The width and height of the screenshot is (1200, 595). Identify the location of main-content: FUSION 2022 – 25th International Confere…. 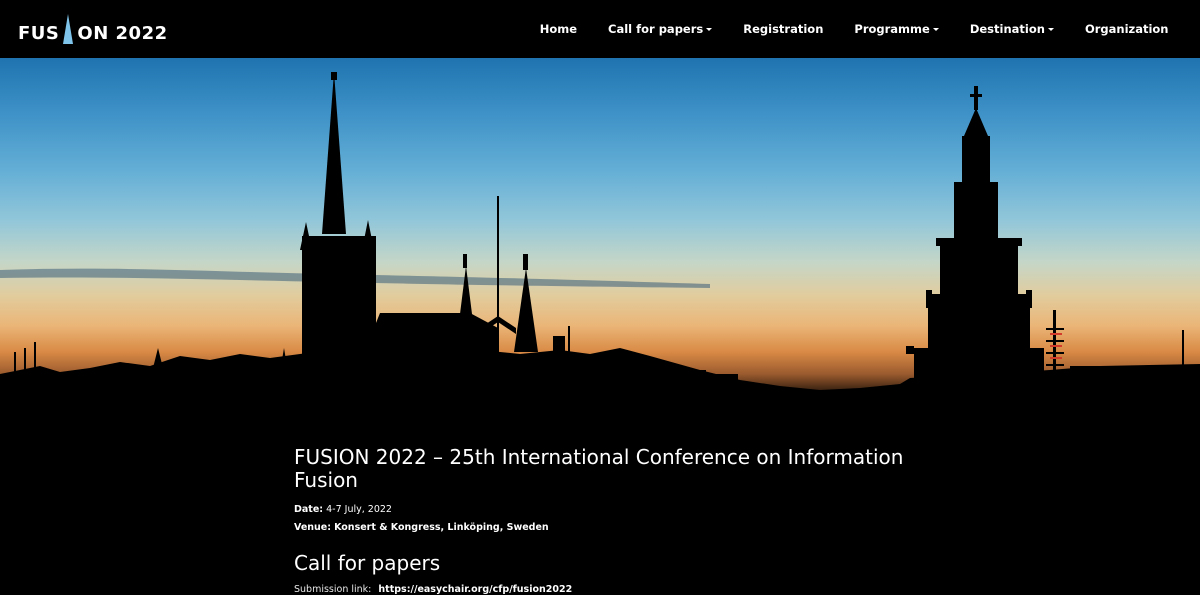
(599, 520).